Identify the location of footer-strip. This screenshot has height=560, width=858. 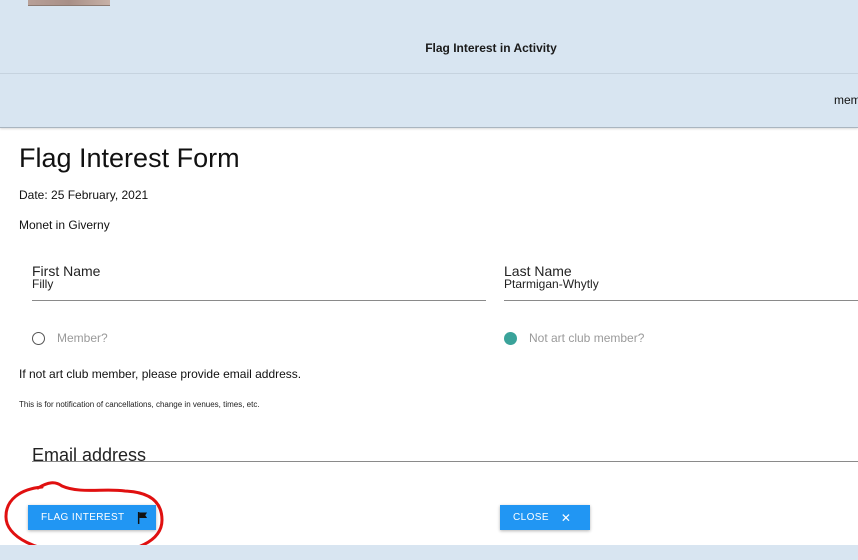
(429, 552).